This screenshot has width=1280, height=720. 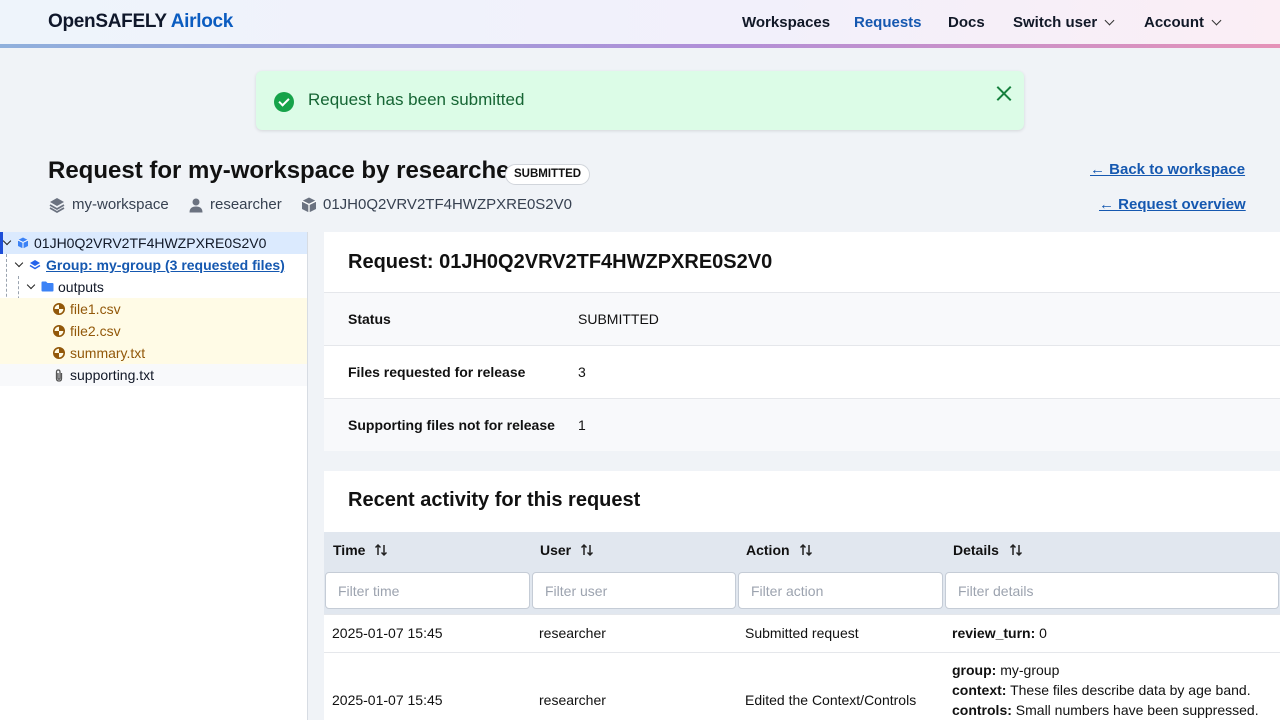 I want to click on summary-key: Status, so click(x=369, y=319).